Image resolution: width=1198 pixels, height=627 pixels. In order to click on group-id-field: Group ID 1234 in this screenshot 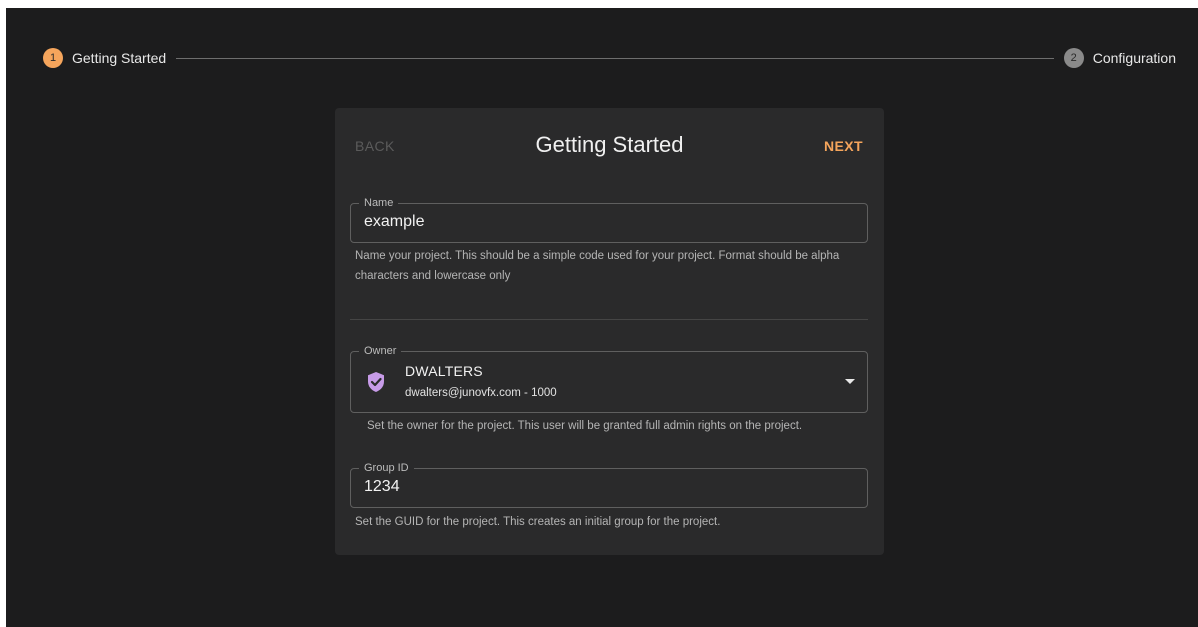, I will do `click(609, 484)`.